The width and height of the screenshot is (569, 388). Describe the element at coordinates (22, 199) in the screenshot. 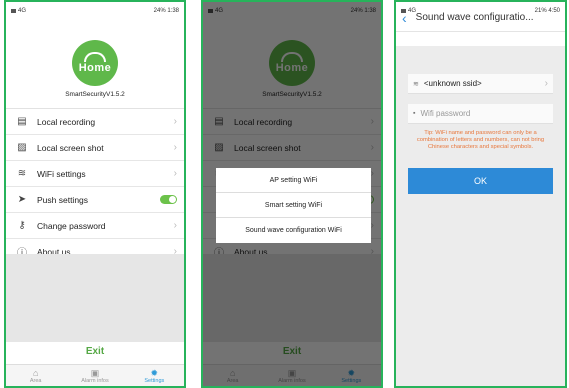

I see `send-icon: ➤` at that location.